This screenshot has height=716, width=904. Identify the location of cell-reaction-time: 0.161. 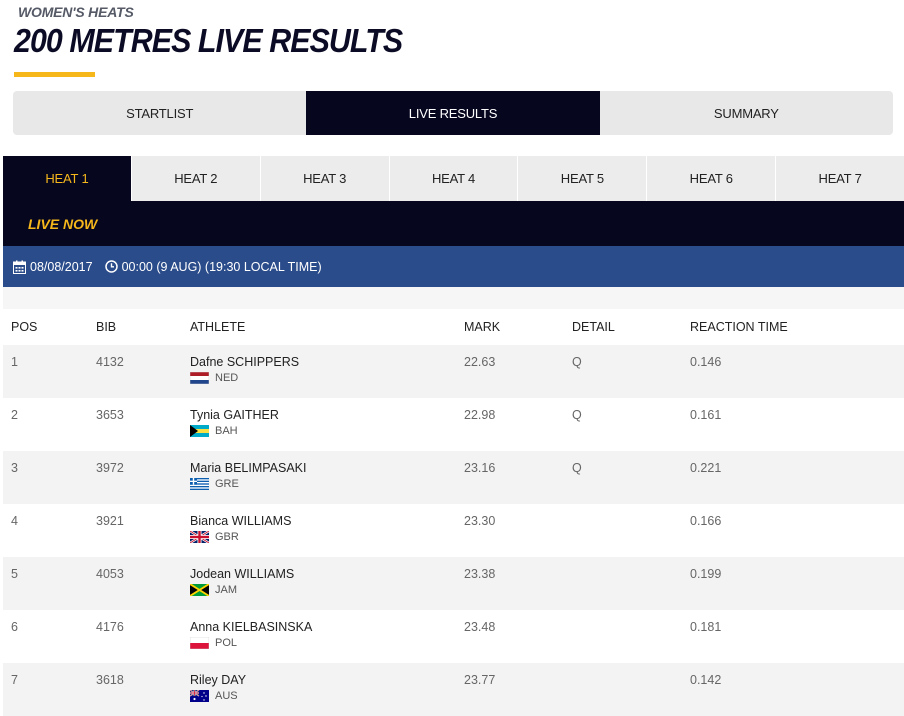
(706, 415).